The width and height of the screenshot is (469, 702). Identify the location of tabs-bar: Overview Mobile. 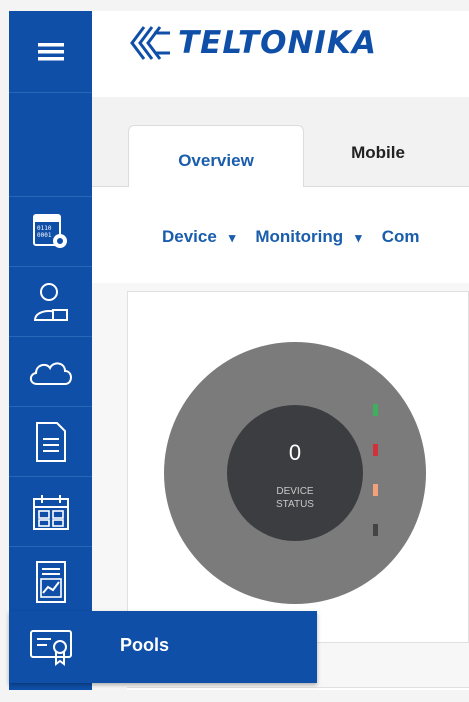
(280, 142).